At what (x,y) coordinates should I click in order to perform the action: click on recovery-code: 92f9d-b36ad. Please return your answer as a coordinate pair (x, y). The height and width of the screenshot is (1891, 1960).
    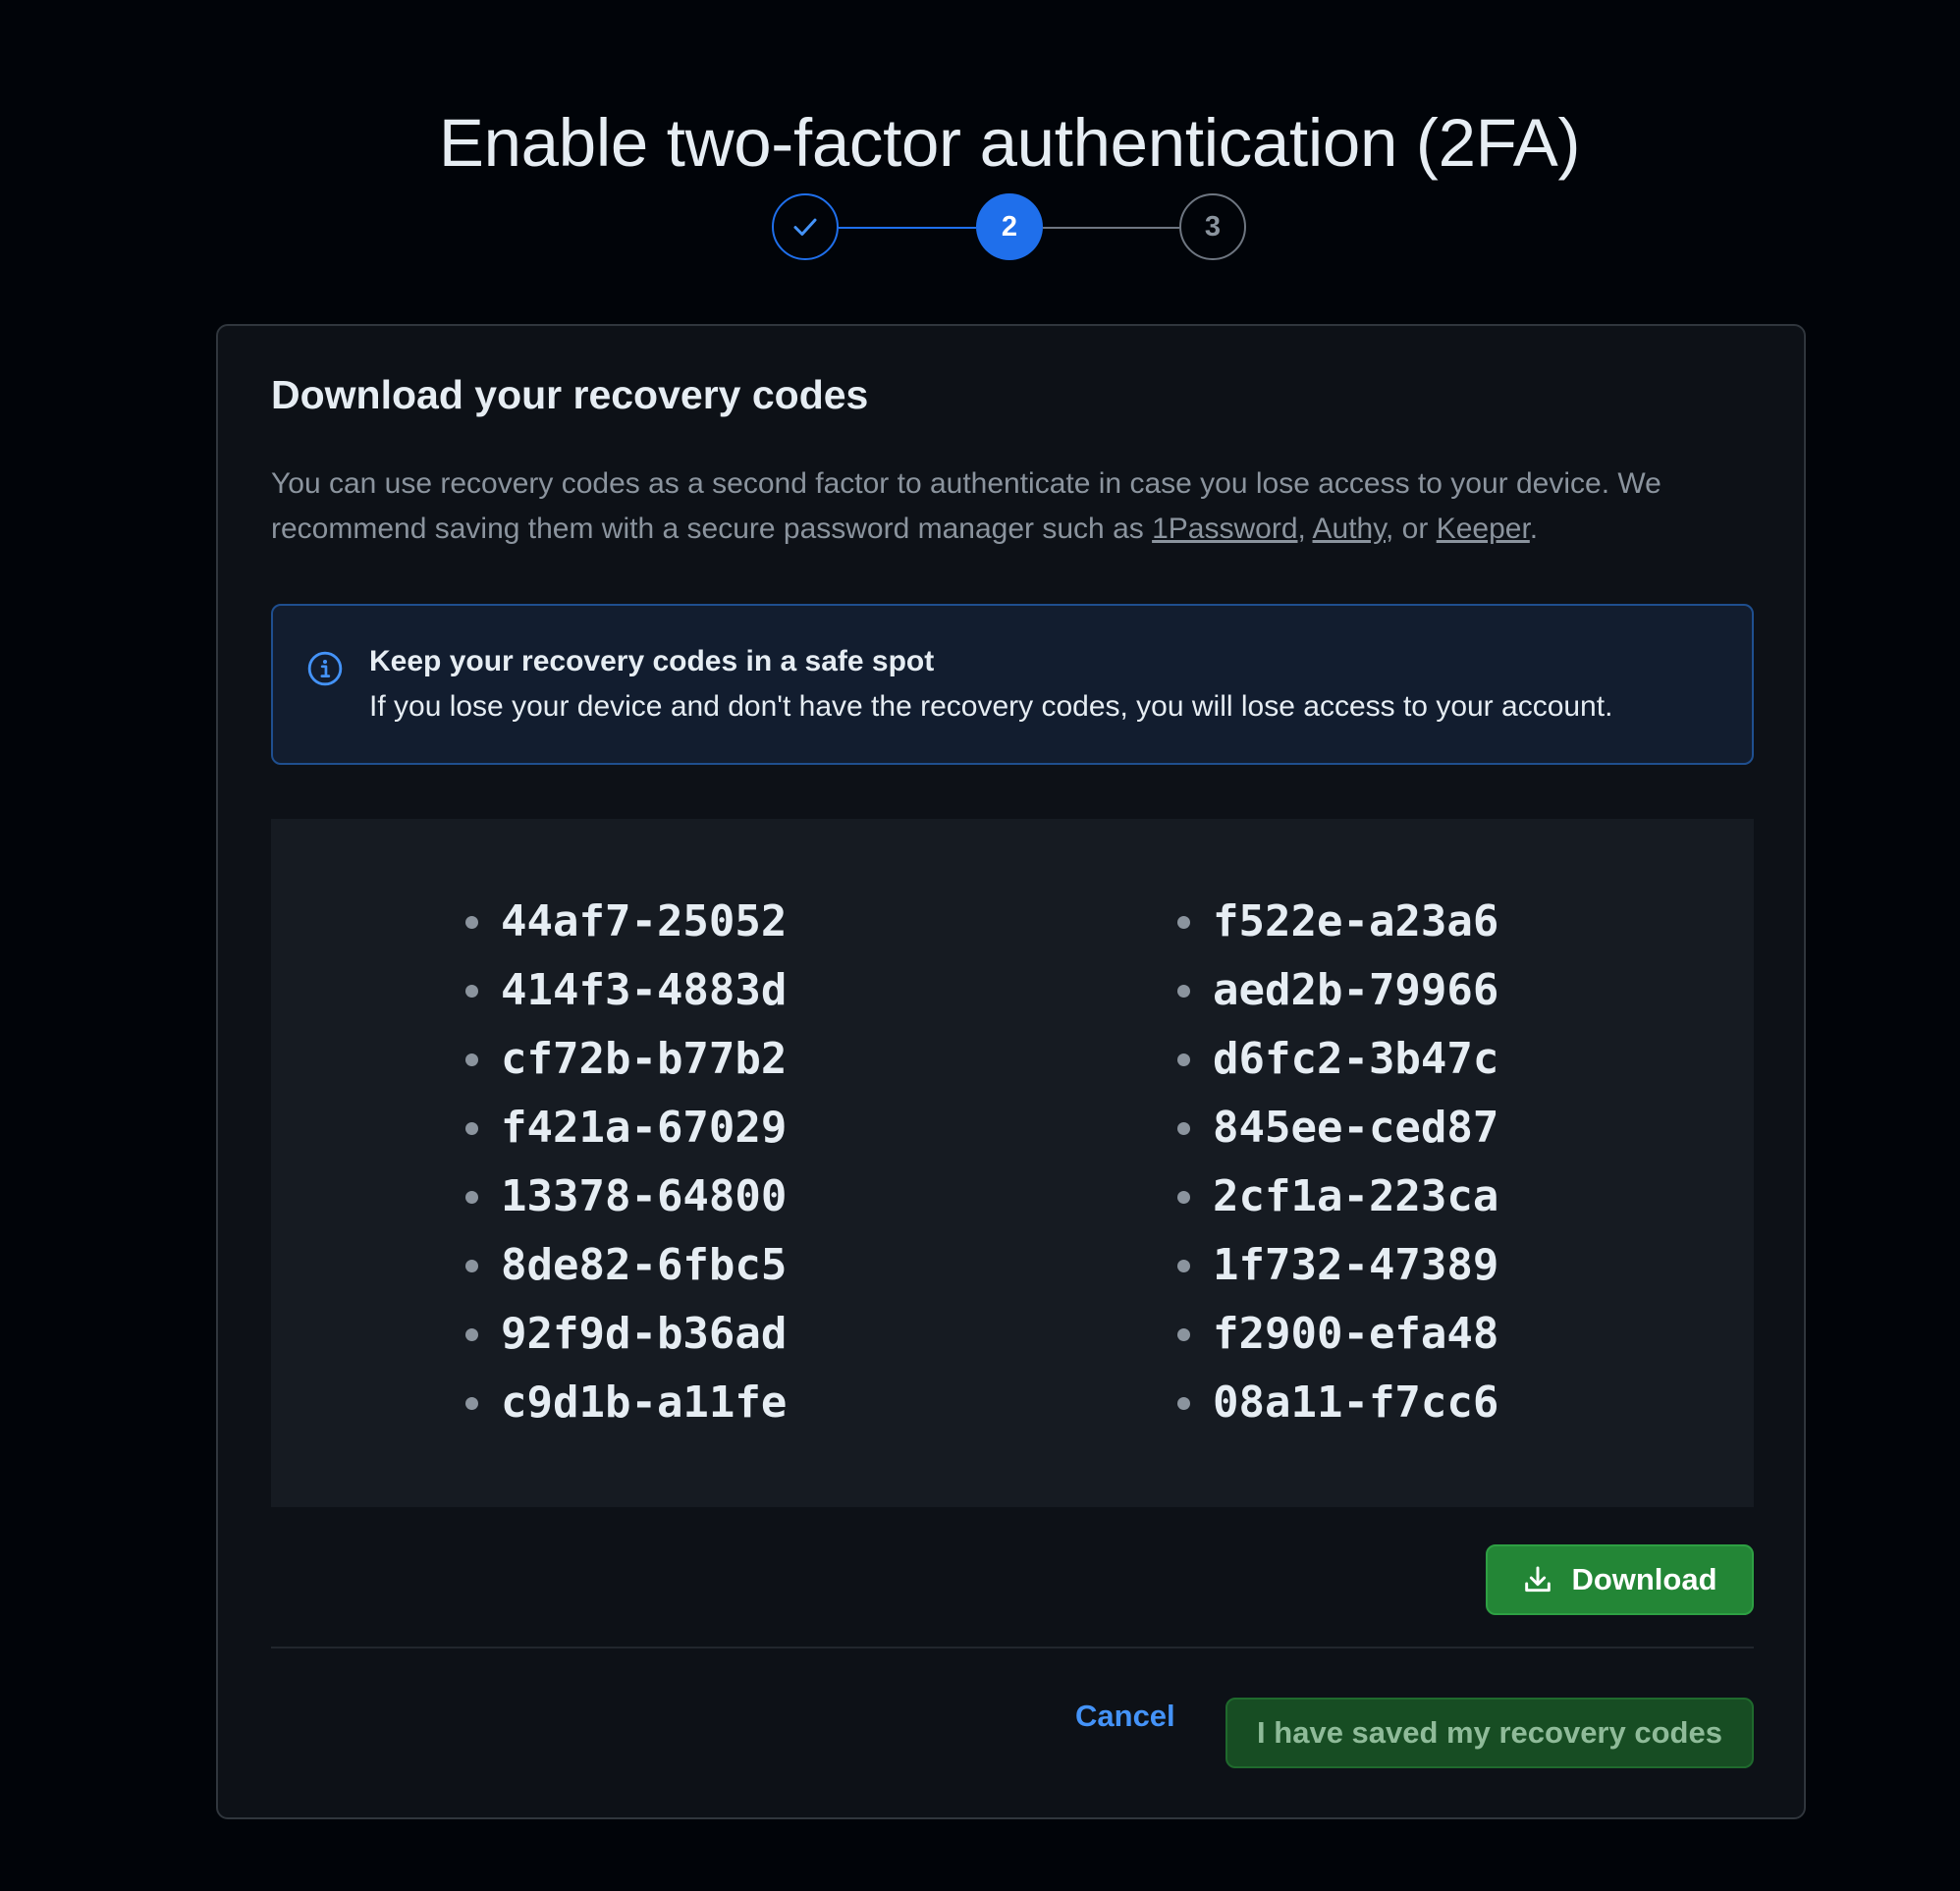
    Looking at the image, I should click on (626, 1334).